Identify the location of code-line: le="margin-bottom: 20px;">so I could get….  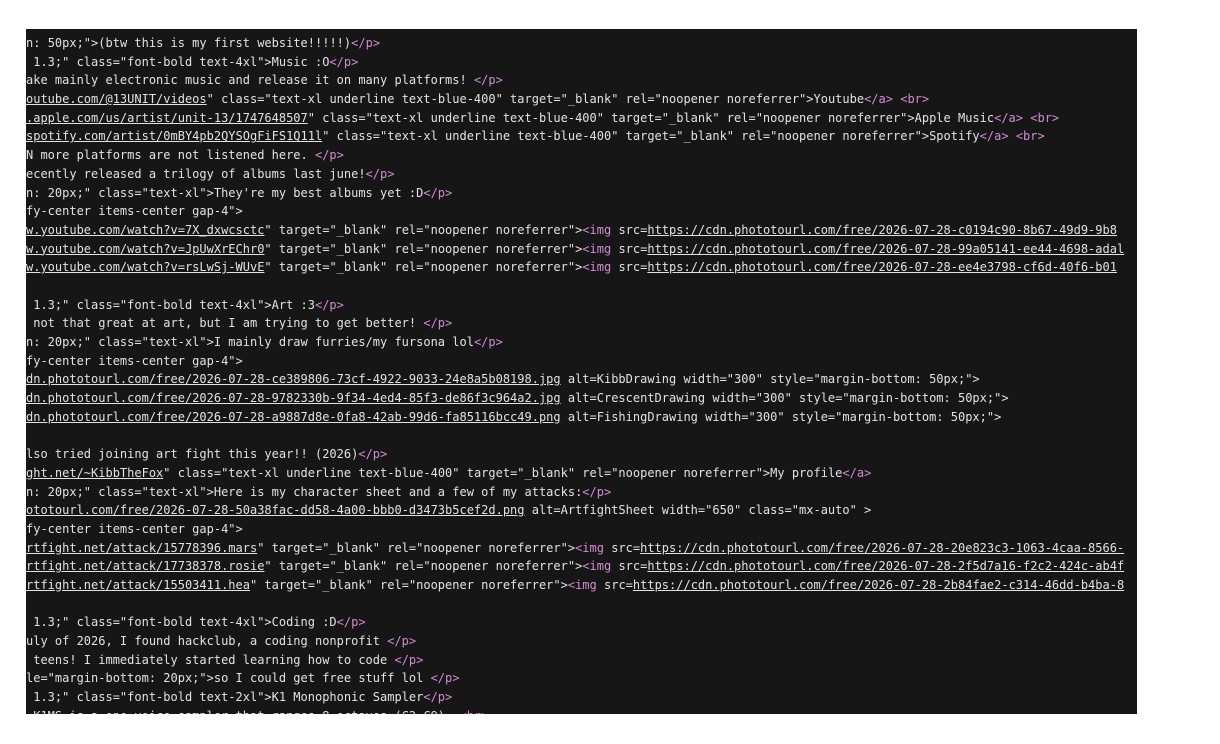
(581, 678).